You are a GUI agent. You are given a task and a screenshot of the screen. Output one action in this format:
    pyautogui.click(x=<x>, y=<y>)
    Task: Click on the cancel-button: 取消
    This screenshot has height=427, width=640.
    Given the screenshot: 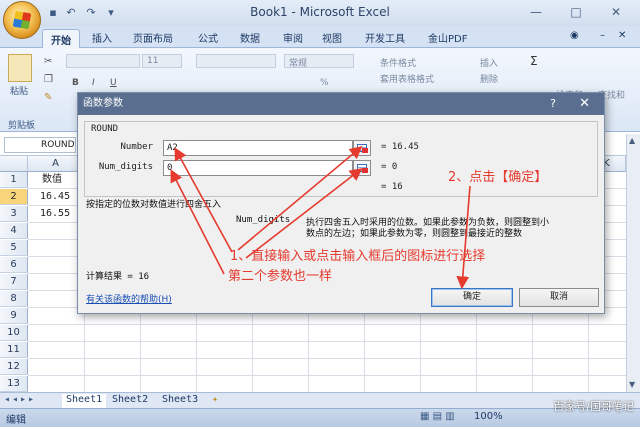 What is the action you would take?
    pyautogui.click(x=559, y=297)
    